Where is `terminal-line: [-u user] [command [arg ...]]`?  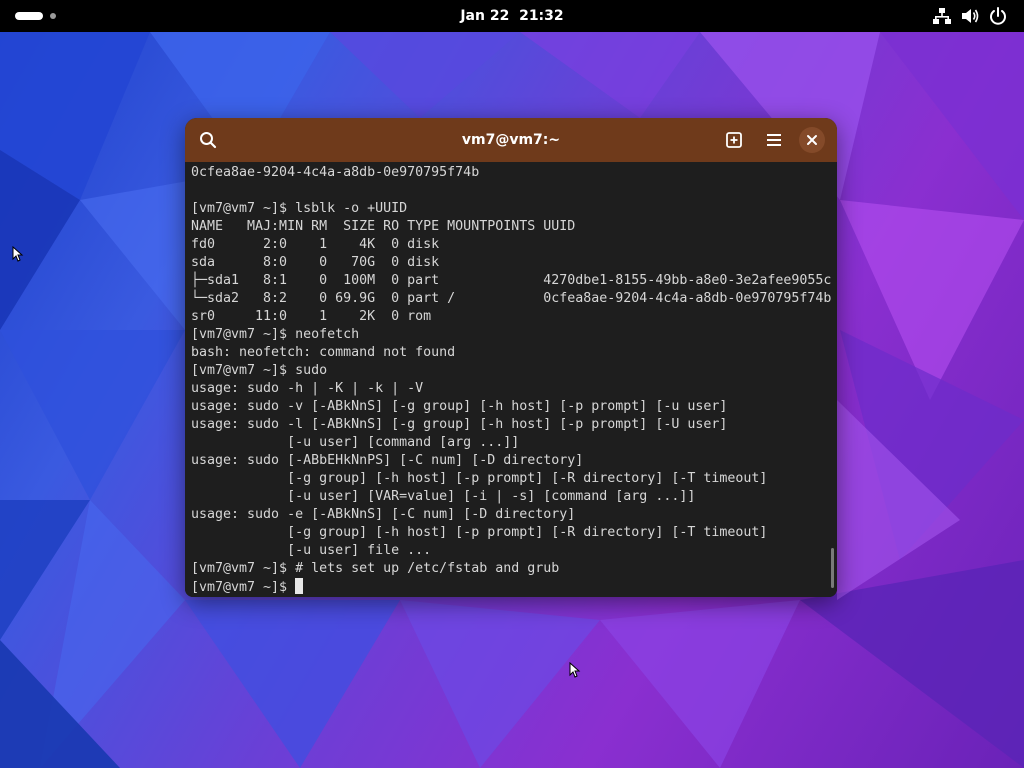
terminal-line: [-u user] [command [arg ...]] is located at coordinates (355, 442).